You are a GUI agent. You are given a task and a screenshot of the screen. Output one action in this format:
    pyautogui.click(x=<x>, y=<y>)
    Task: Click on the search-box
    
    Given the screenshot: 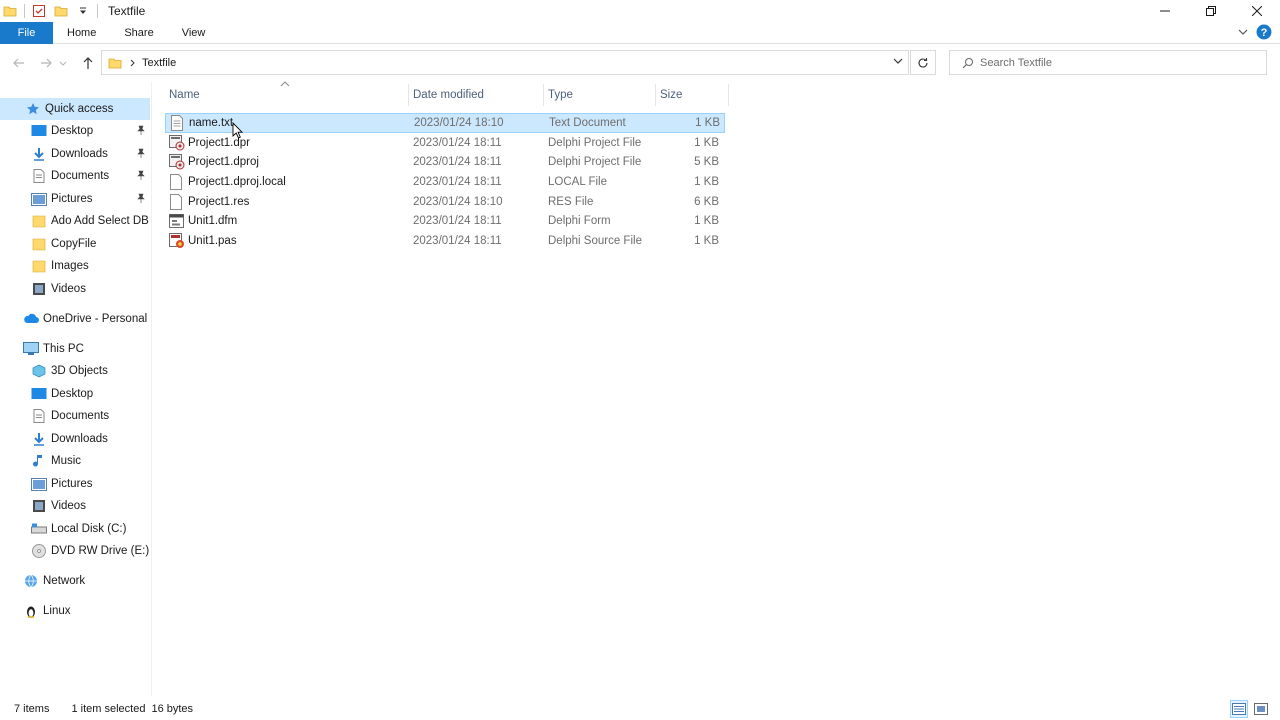 What is the action you would take?
    pyautogui.click(x=1108, y=62)
    